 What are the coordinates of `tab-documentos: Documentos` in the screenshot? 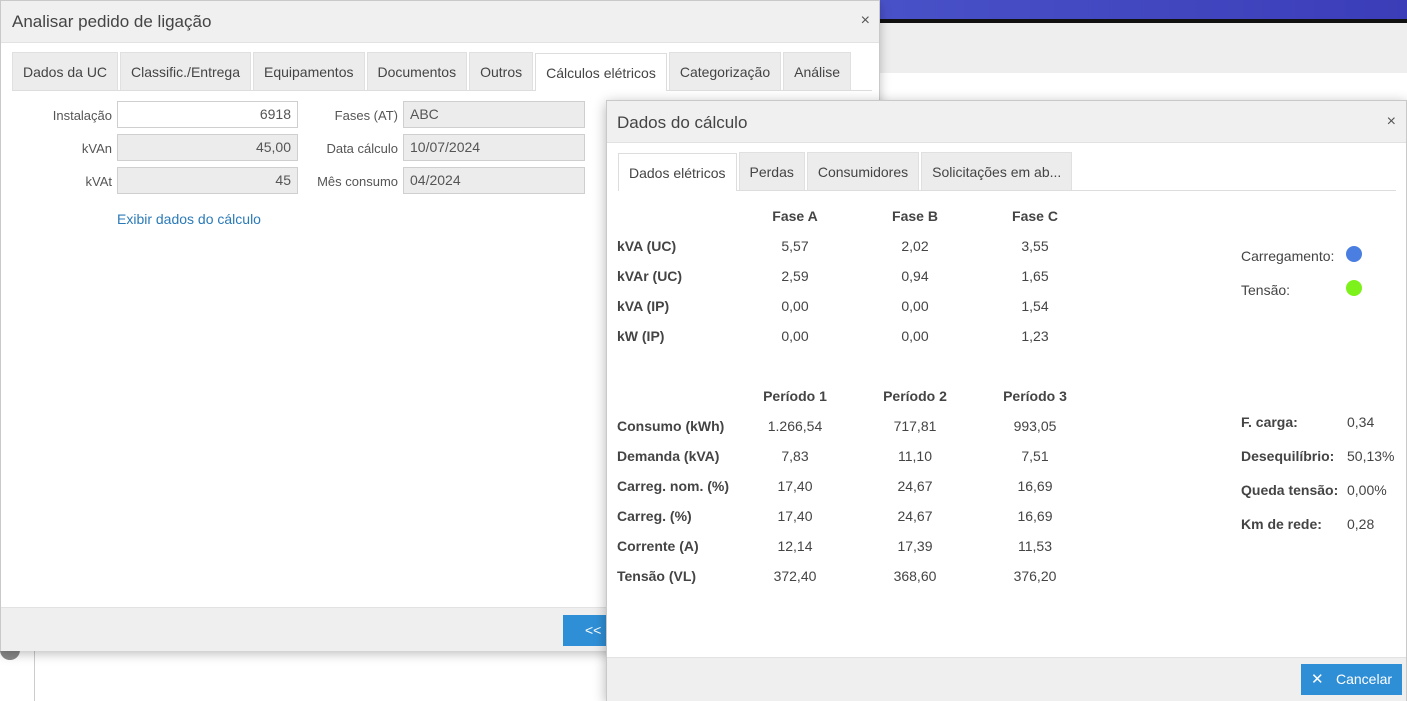 It's located at (417, 71).